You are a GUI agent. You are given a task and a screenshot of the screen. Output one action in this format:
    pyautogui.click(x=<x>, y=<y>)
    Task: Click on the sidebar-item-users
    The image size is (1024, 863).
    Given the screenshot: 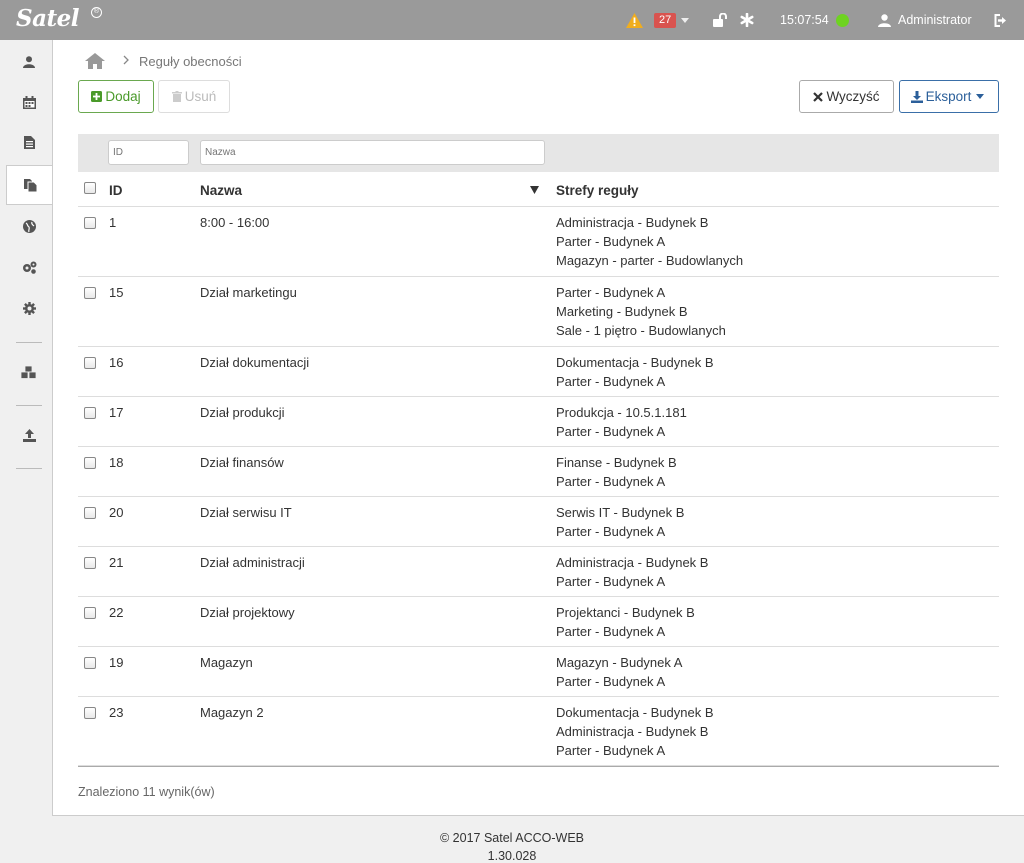 What is the action you would take?
    pyautogui.click(x=29, y=62)
    